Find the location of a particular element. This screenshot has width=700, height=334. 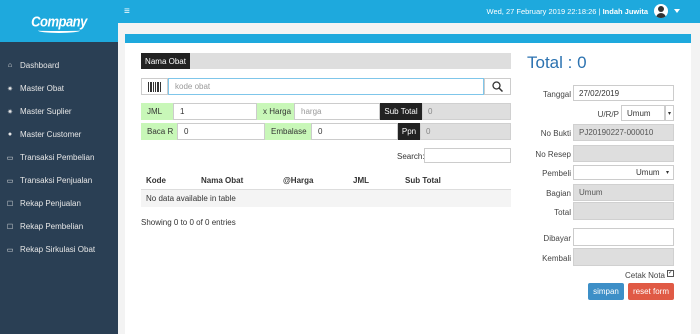

pembeli-value: Umum is located at coordinates (648, 172).